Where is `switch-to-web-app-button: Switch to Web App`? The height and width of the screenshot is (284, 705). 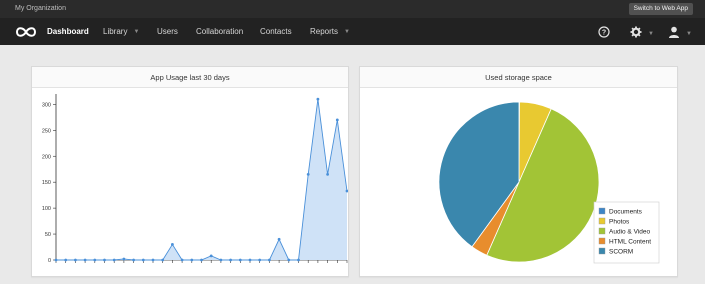 switch-to-web-app-button: Switch to Web App is located at coordinates (660, 9).